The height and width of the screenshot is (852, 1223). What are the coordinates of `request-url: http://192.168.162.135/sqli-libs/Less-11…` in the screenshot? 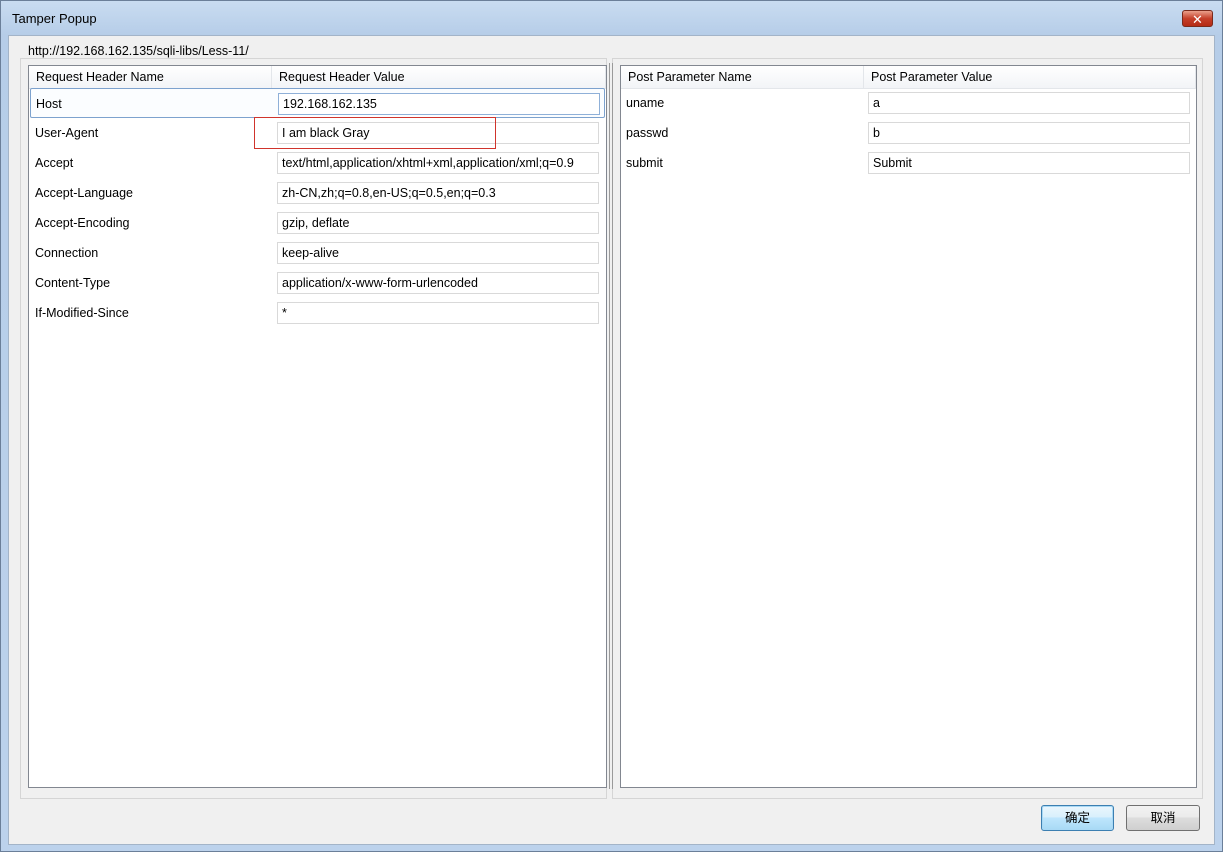 It's located at (138, 51).